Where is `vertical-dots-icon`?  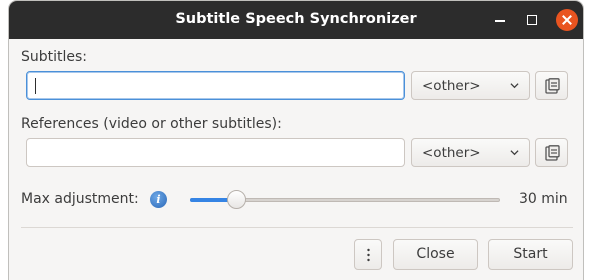 vertical-dots-icon is located at coordinates (368, 255).